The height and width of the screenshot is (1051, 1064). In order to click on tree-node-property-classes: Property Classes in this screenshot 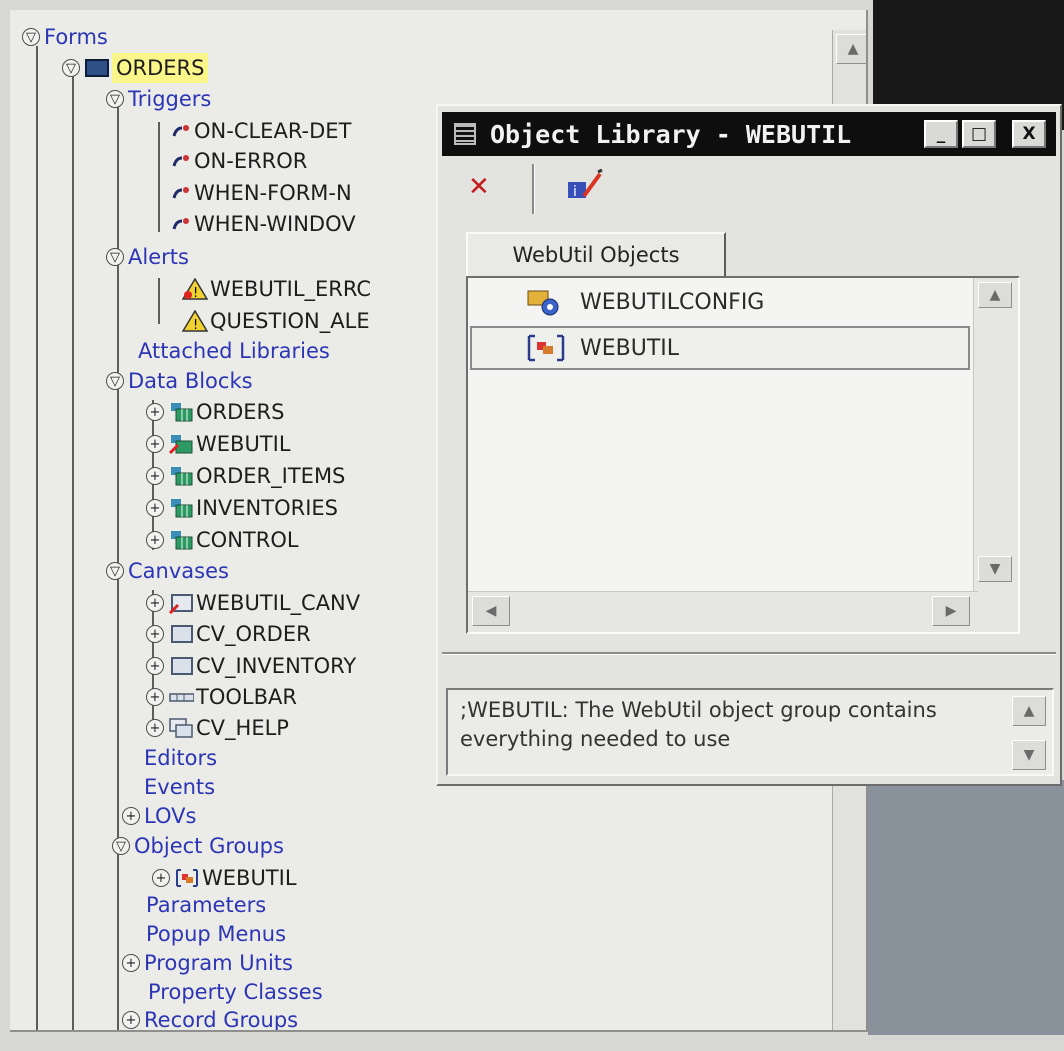, I will do `click(235, 992)`.